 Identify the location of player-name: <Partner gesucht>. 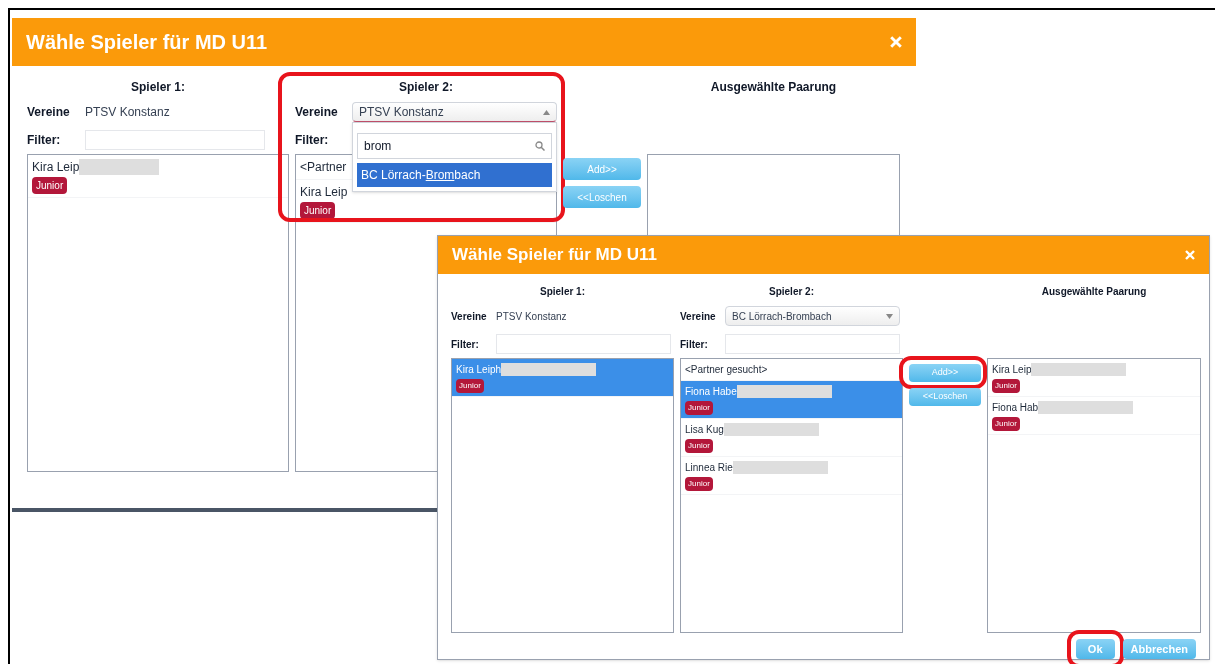
(726, 370).